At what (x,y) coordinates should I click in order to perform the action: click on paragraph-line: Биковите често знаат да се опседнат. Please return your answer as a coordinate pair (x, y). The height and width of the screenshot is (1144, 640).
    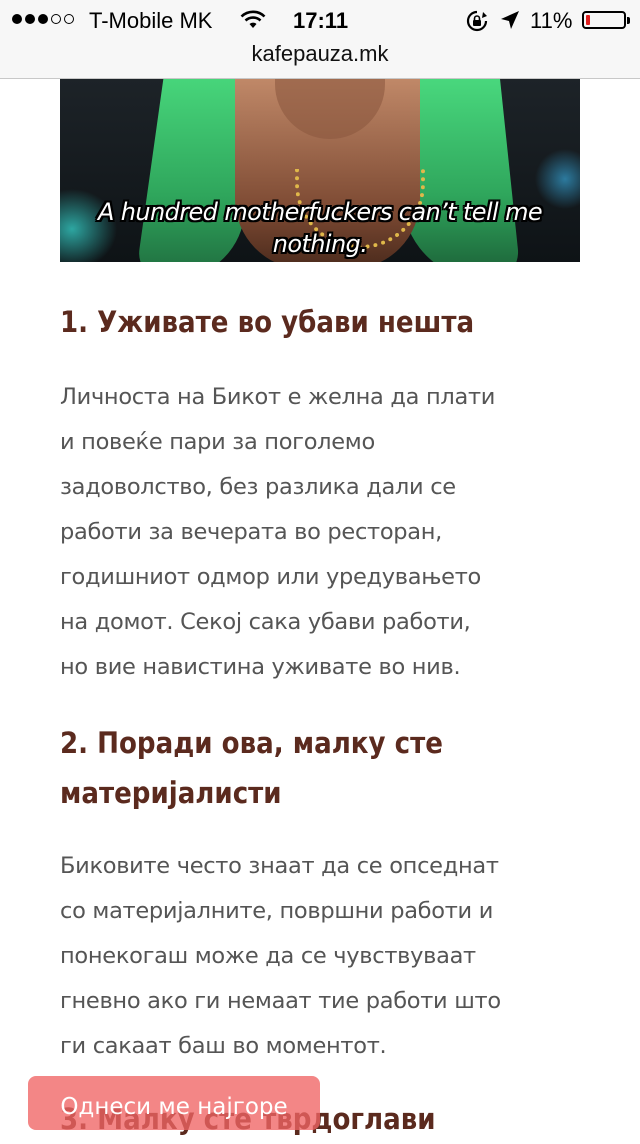
    Looking at the image, I should click on (279, 866).